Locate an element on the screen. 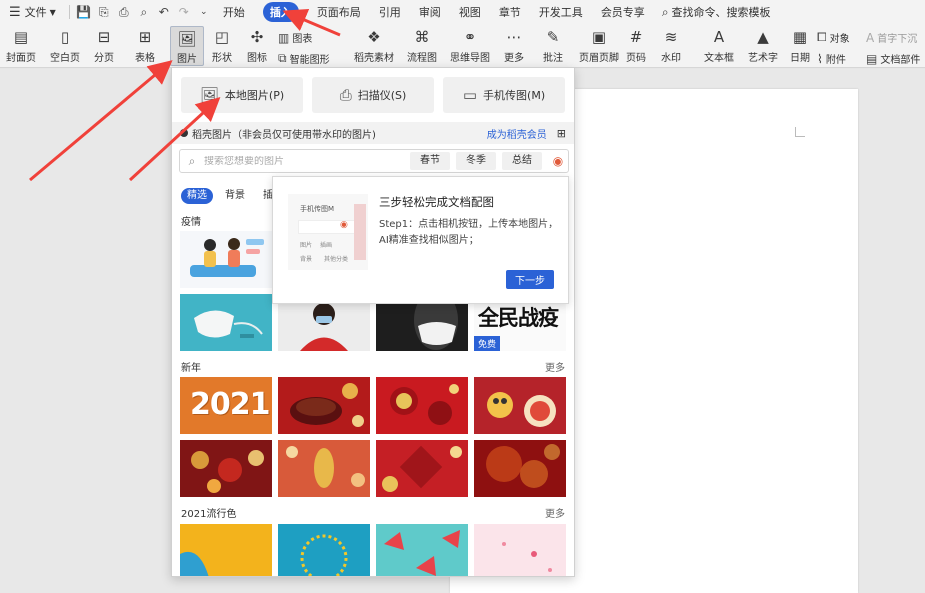  icons-grid-icon: ✣ is located at coordinates (257, 37).